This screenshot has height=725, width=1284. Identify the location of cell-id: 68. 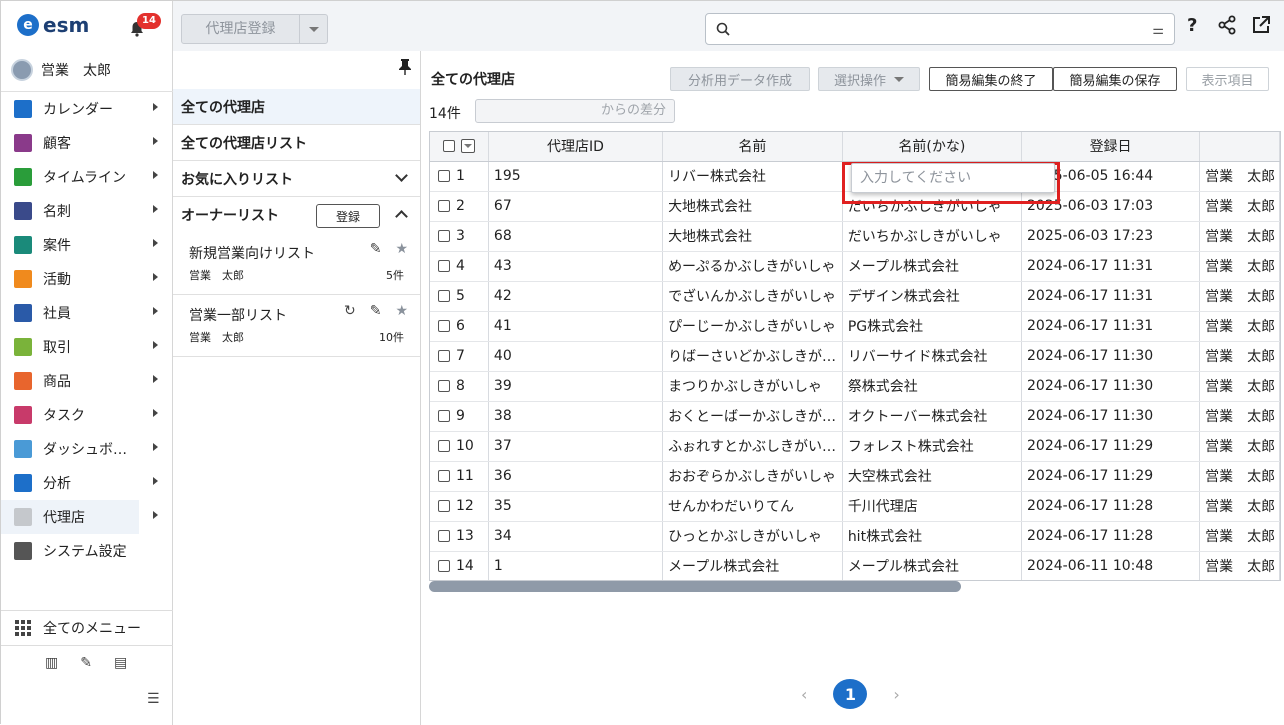
(576, 236).